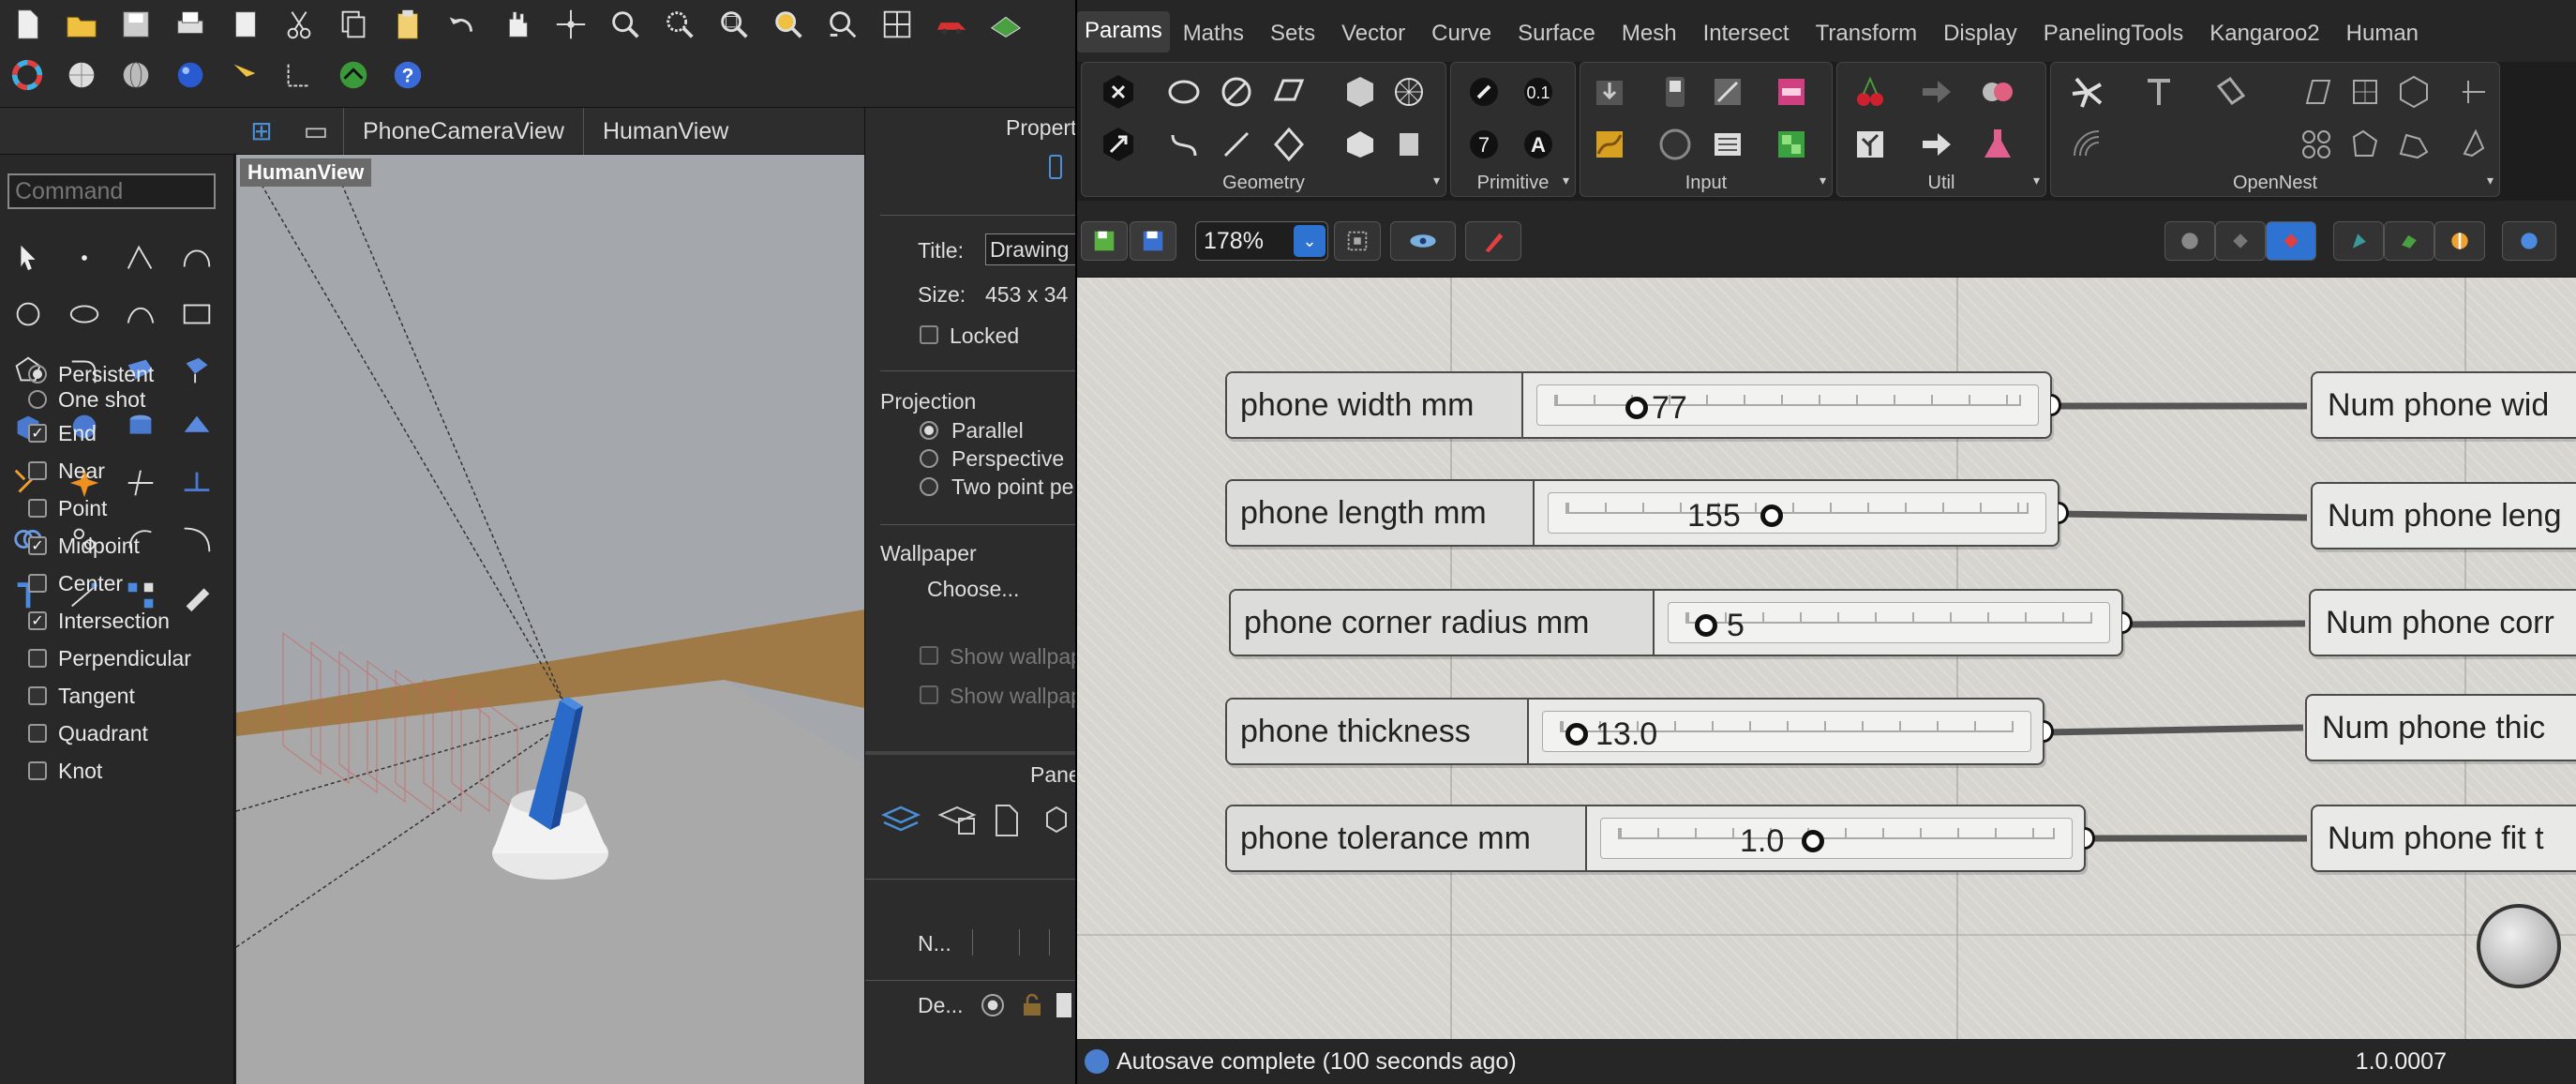 The image size is (2576, 1084). Describe the element at coordinates (463, 131) in the screenshot. I see `tab-phonecameraview: PhoneCameraView` at that location.